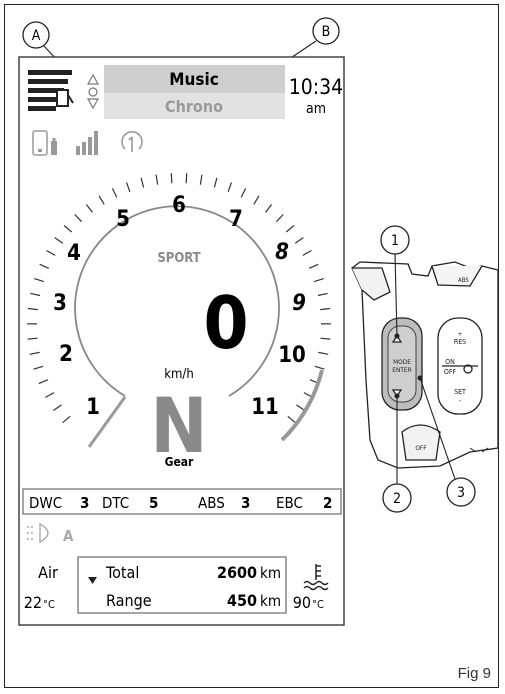 The height and width of the screenshot is (694, 505). Describe the element at coordinates (48, 572) in the screenshot. I see `air-label: Air` at that location.